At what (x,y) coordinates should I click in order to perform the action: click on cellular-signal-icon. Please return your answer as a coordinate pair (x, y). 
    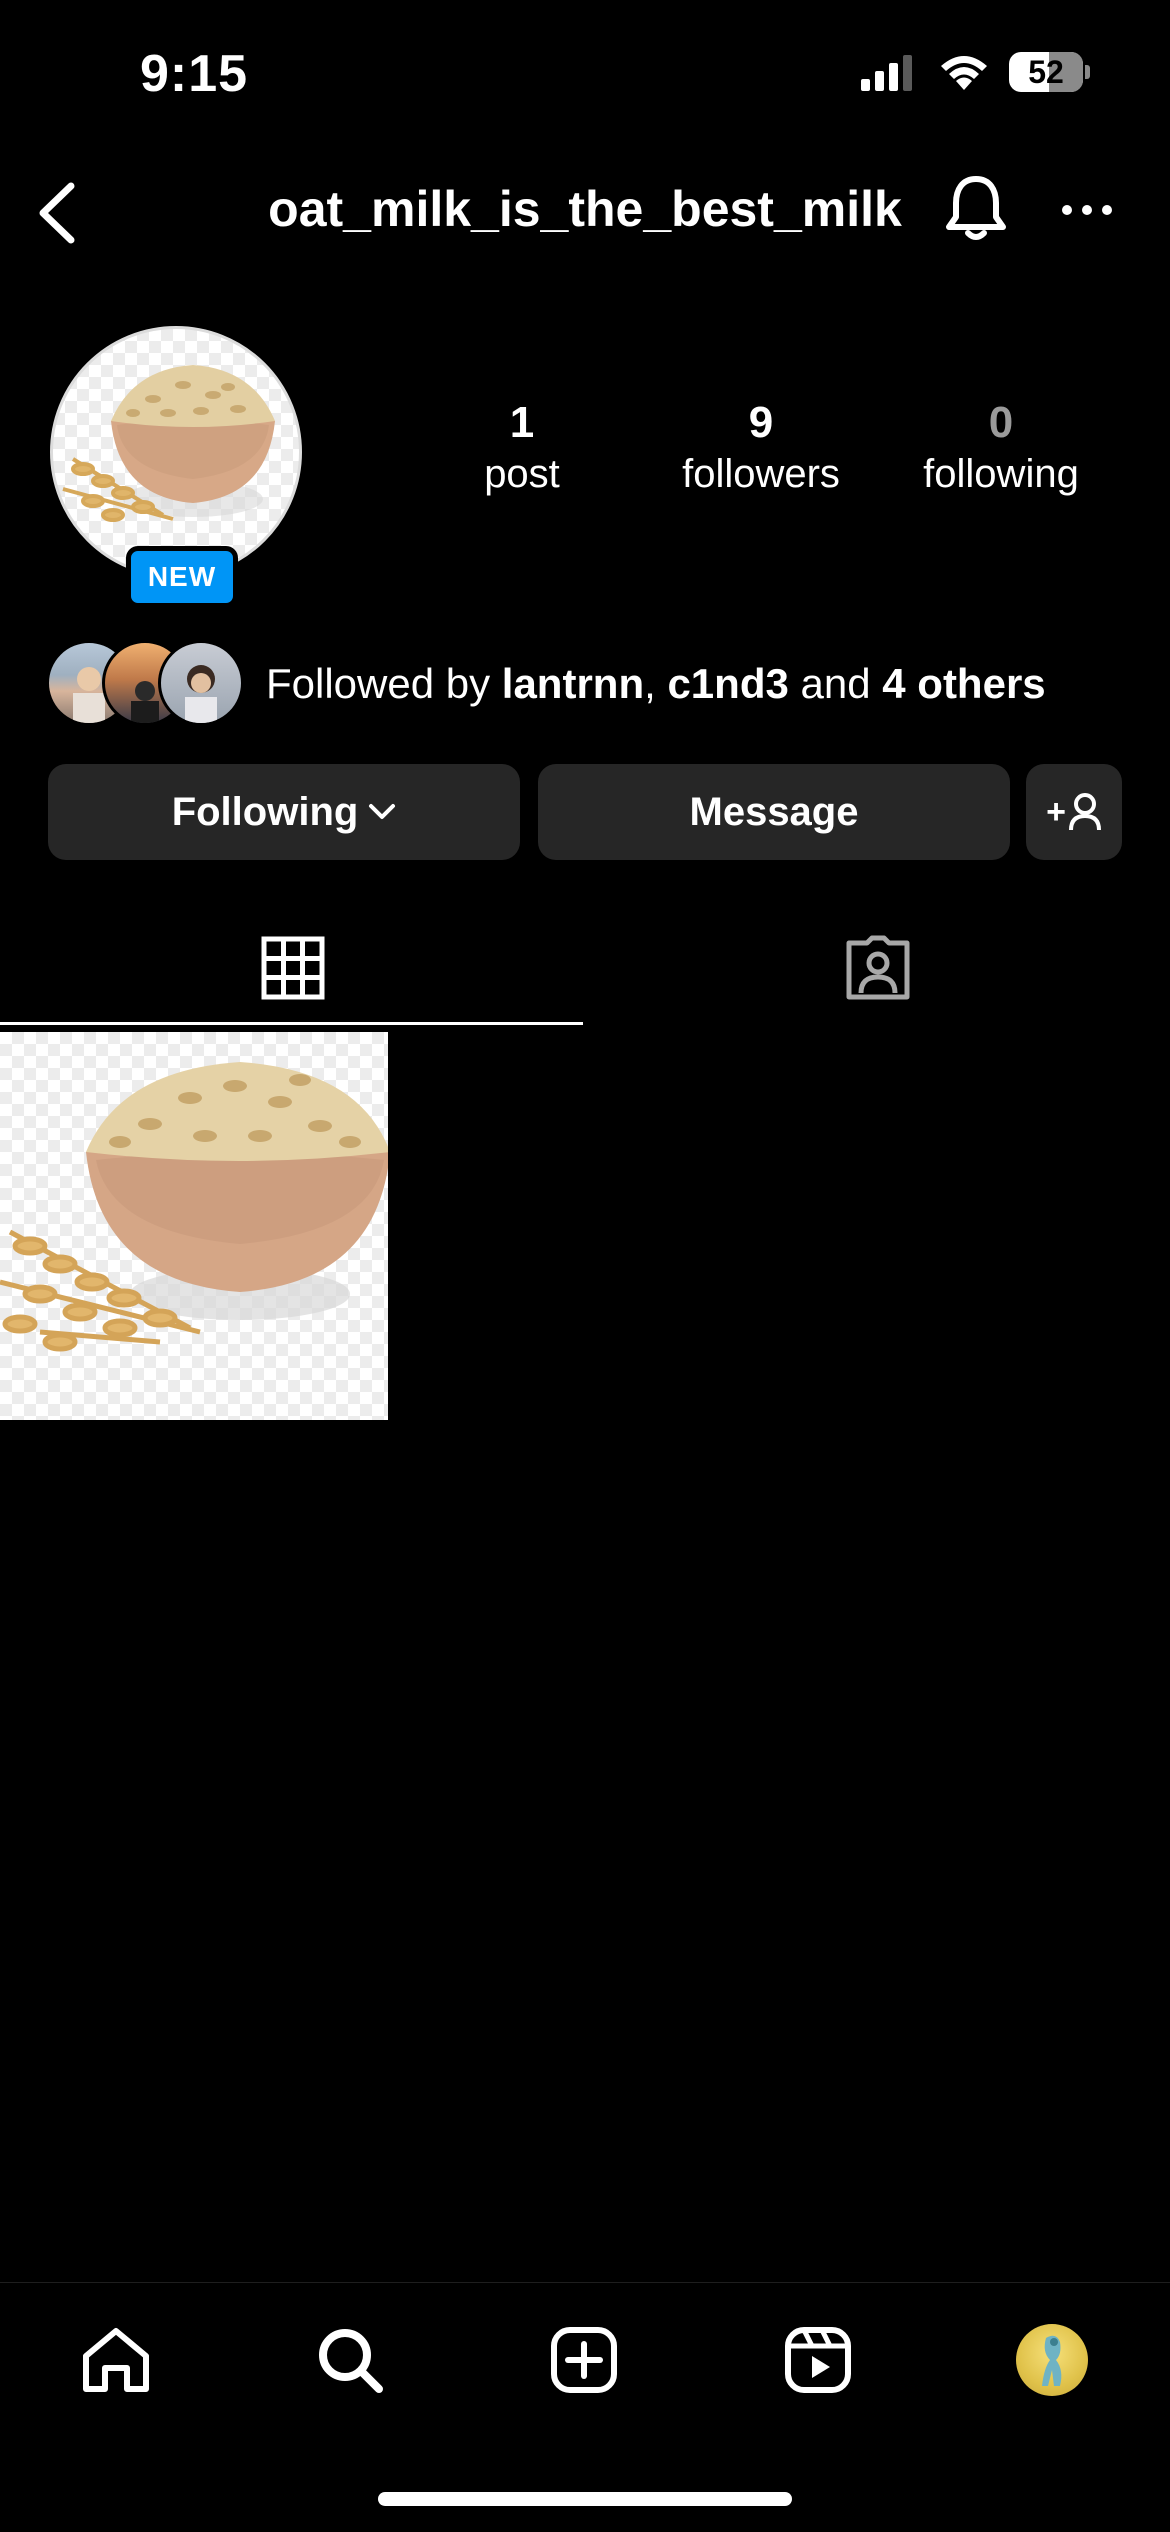
    Looking at the image, I should click on (886, 73).